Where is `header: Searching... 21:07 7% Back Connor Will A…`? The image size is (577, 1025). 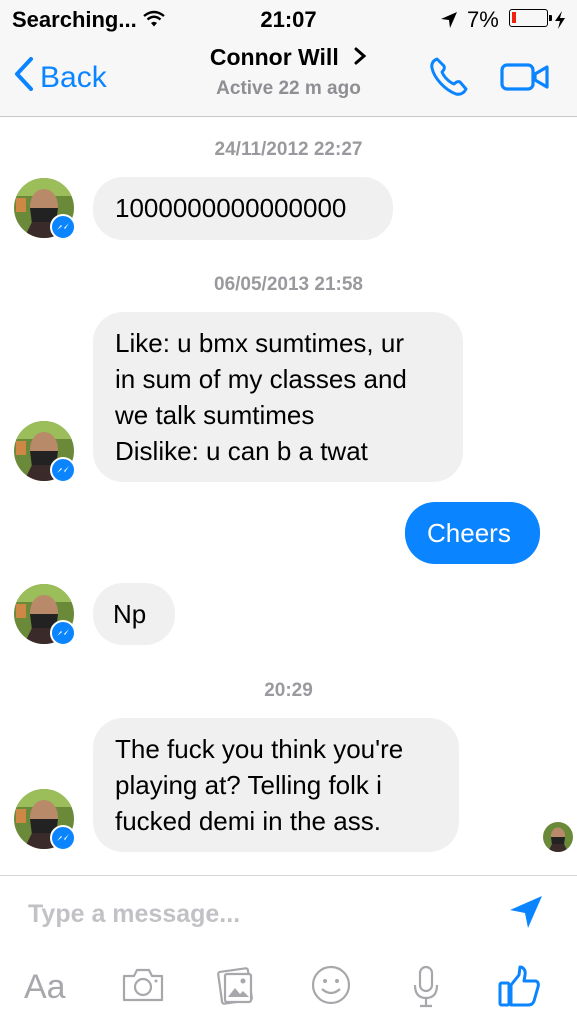 header: Searching... 21:07 7% Back Connor Will A… is located at coordinates (288, 58).